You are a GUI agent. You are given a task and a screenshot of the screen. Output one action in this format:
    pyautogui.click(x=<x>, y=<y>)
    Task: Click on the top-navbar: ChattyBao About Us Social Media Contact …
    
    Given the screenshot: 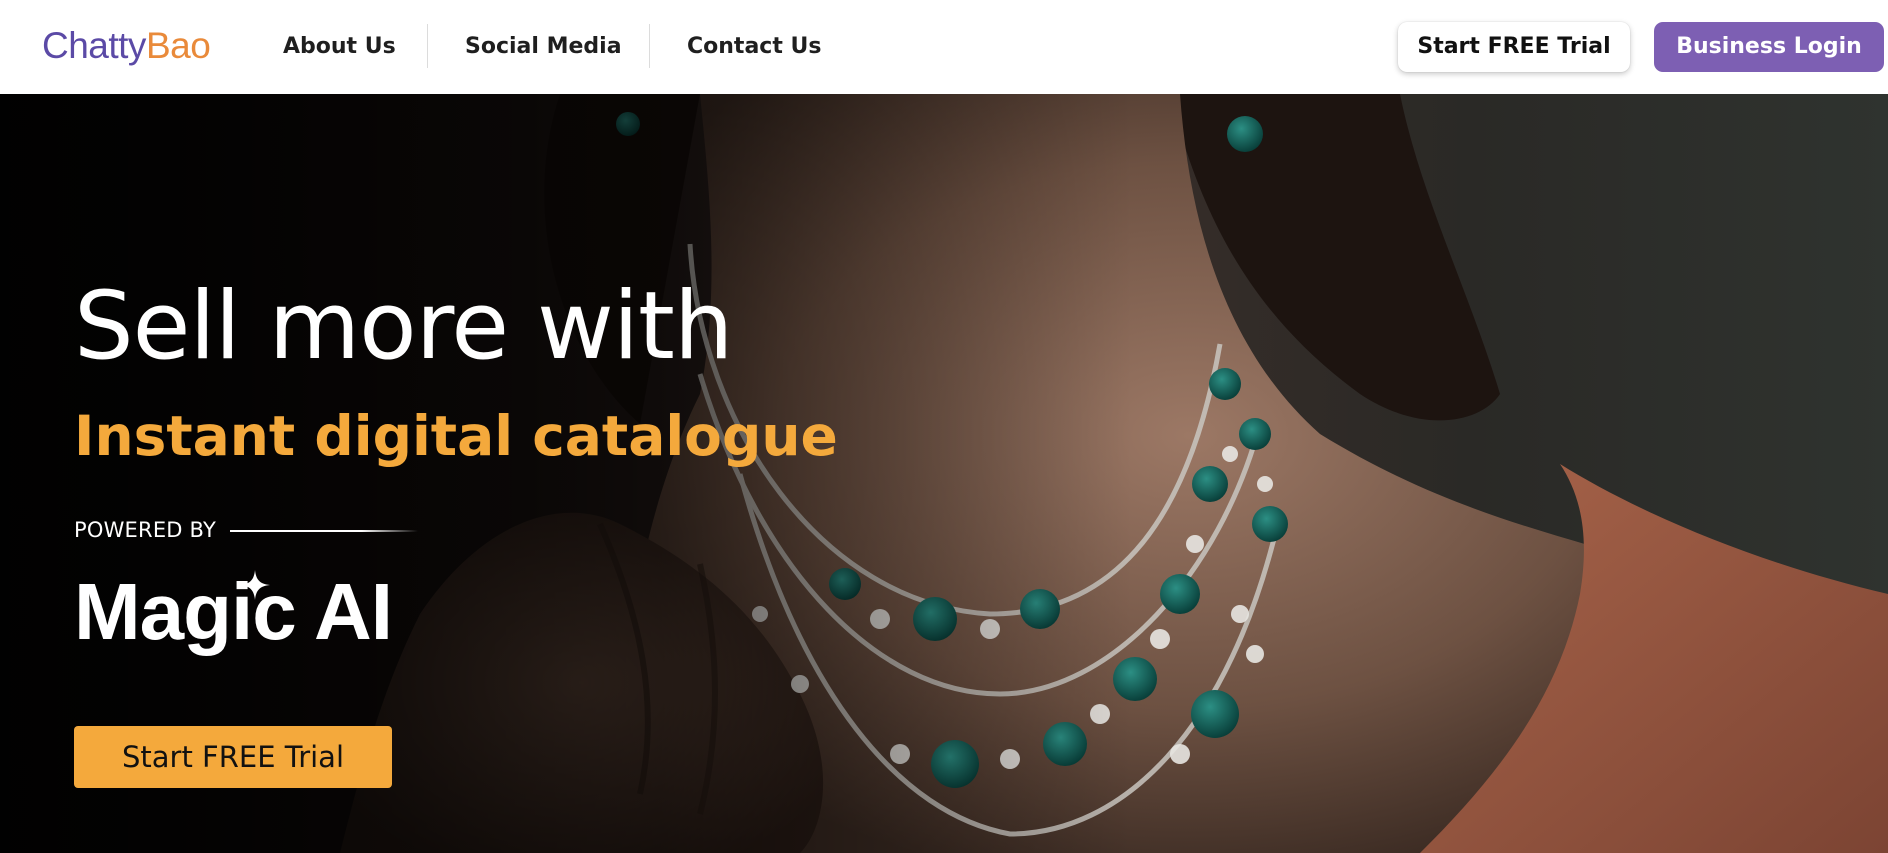 What is the action you would take?
    pyautogui.click(x=944, y=47)
    